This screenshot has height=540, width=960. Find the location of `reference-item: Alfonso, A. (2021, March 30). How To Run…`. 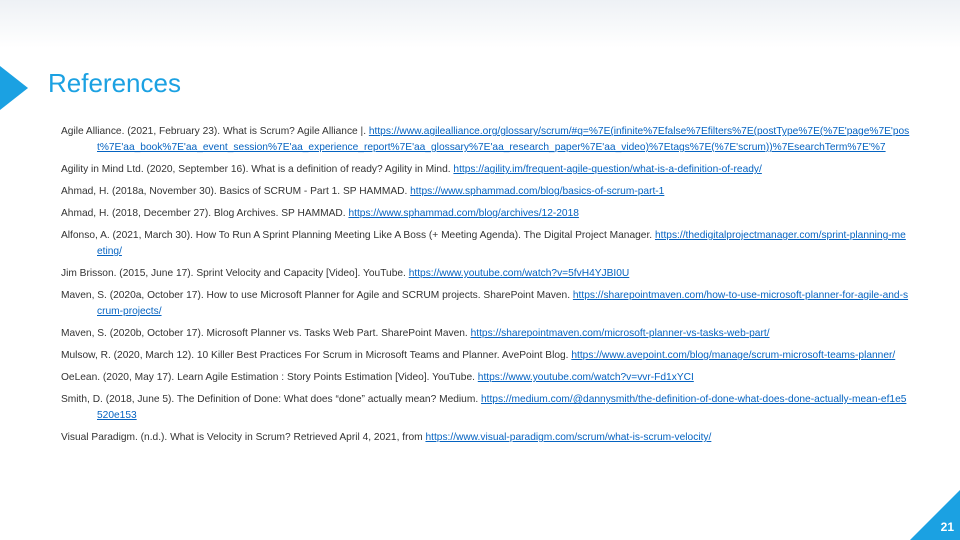

reference-item: Alfonso, A. (2021, March 30). How To Run… is located at coordinates (486, 244).